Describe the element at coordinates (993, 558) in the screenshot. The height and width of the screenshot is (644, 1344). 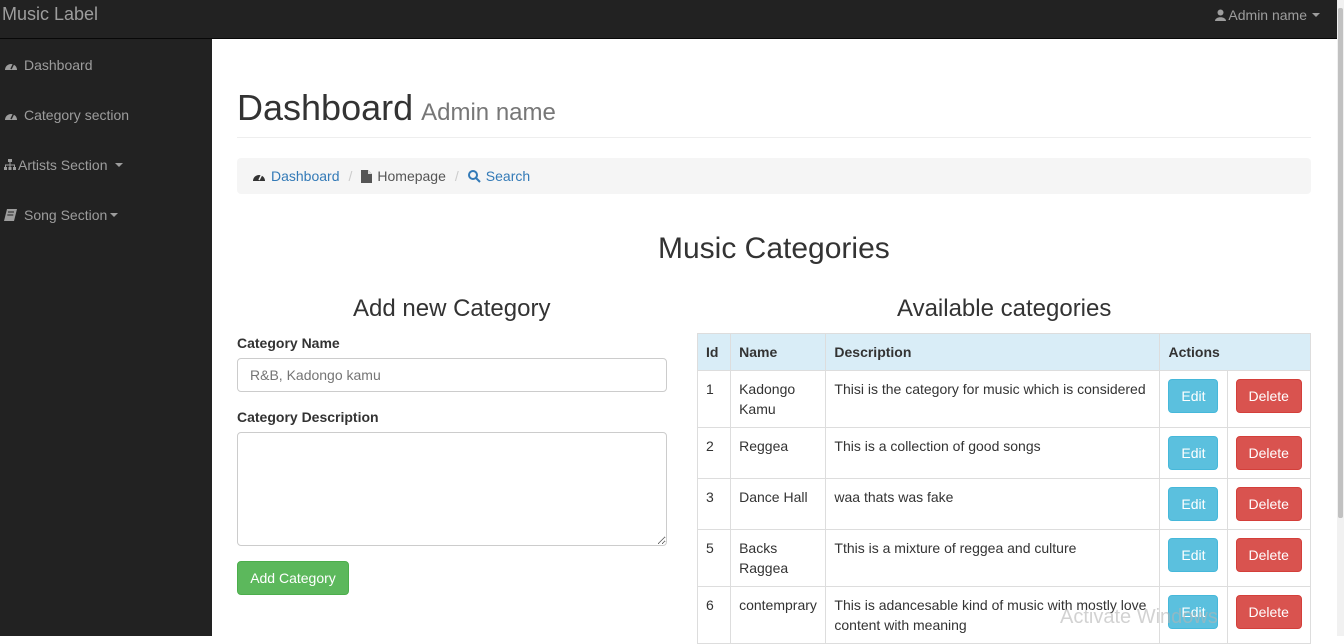
I see `cell-description: Tthis is a mixture of reggea and culture` at that location.